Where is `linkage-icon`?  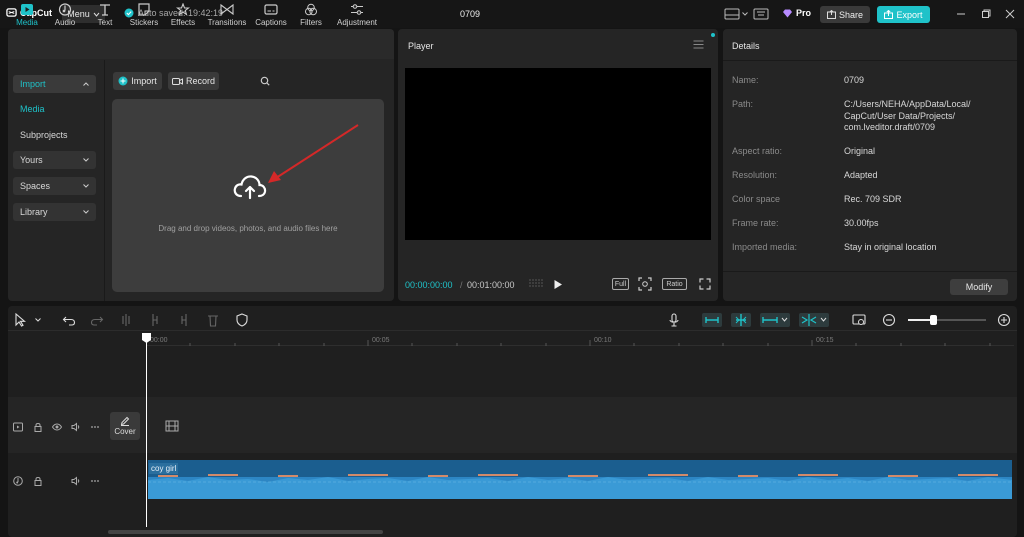
linkage-icon is located at coordinates (775, 320).